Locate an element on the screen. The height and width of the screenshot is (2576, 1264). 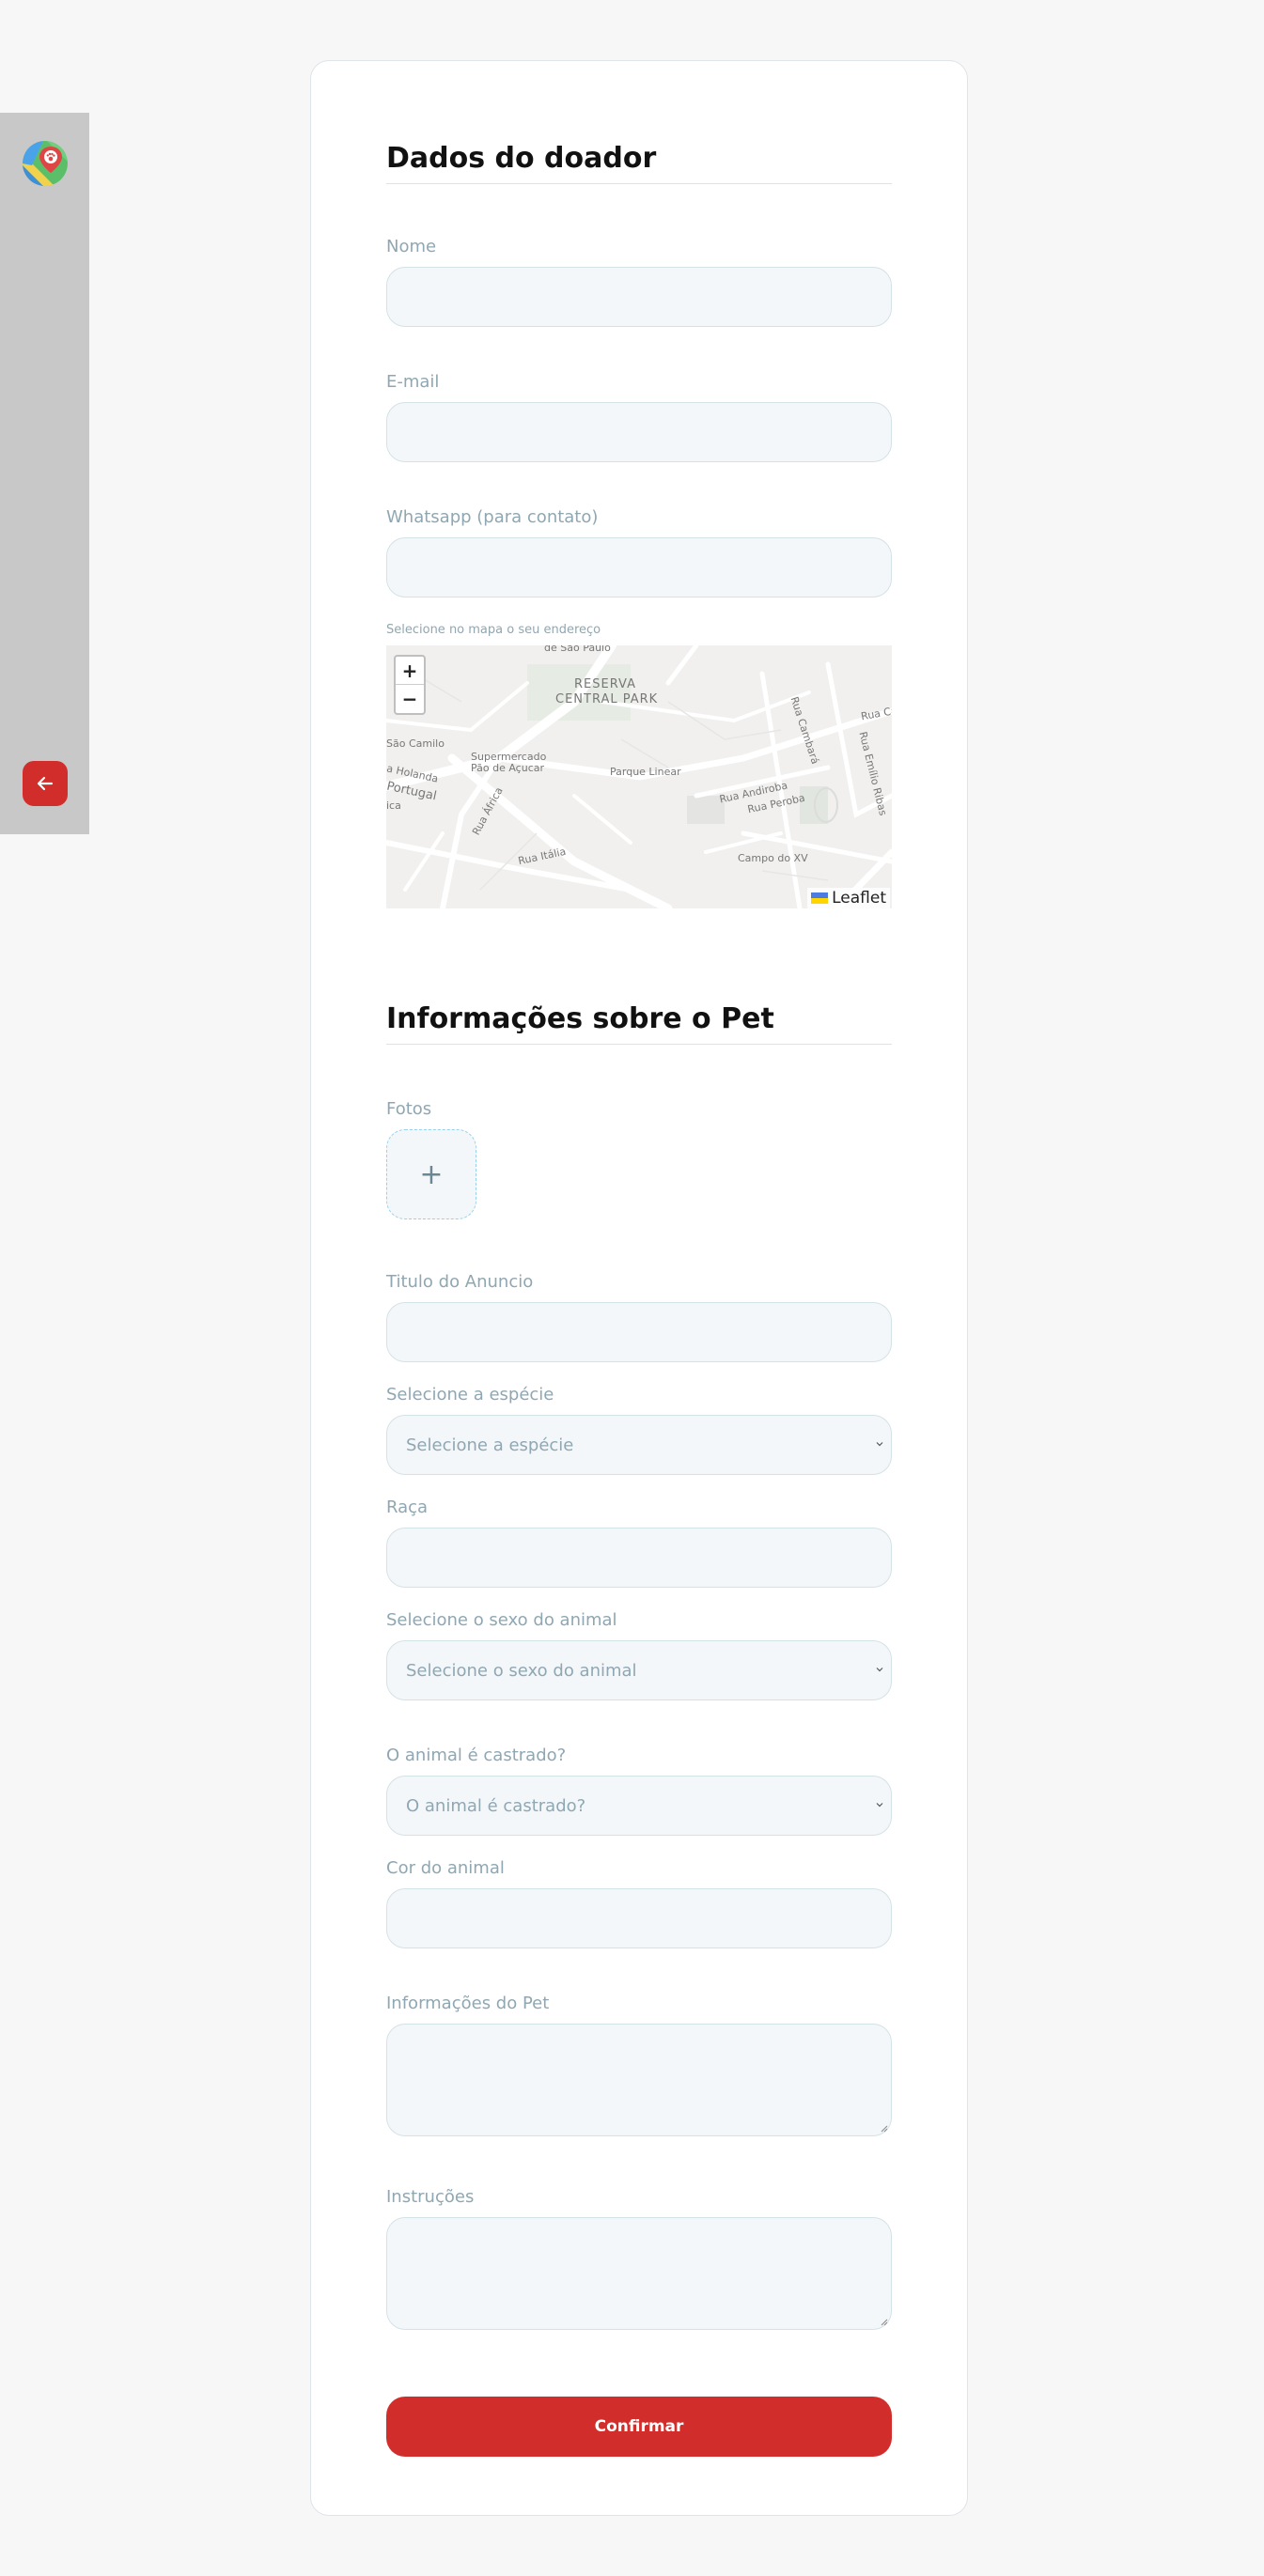
color-input is located at coordinates (639, 1918).